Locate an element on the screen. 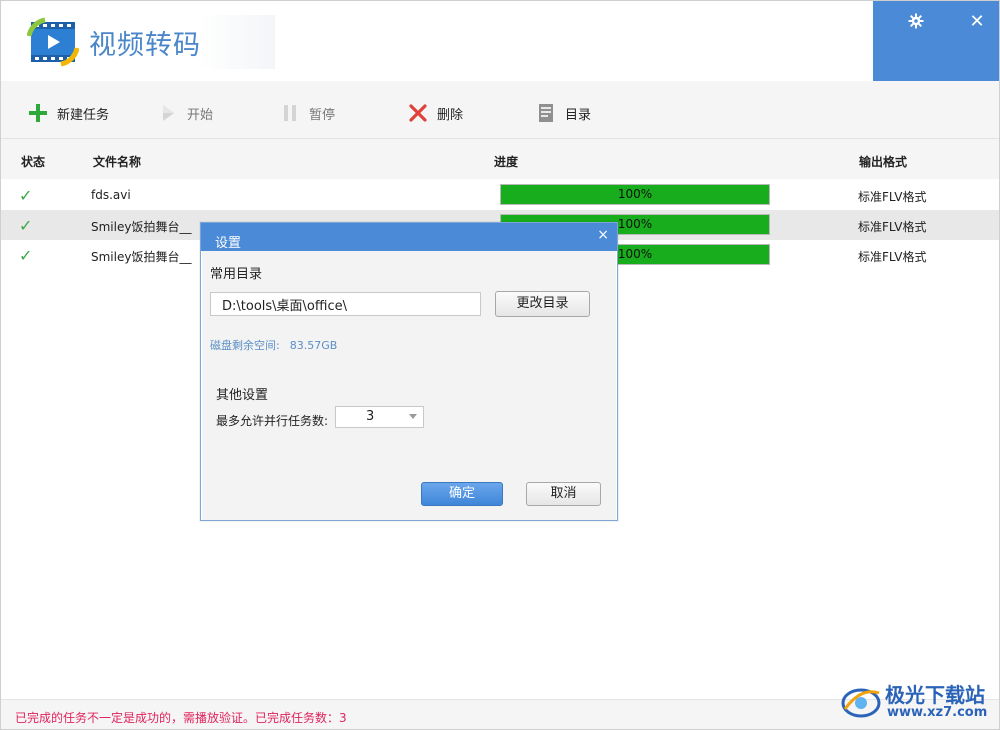 The height and width of the screenshot is (730, 1000). start-label: 开始 is located at coordinates (200, 115).